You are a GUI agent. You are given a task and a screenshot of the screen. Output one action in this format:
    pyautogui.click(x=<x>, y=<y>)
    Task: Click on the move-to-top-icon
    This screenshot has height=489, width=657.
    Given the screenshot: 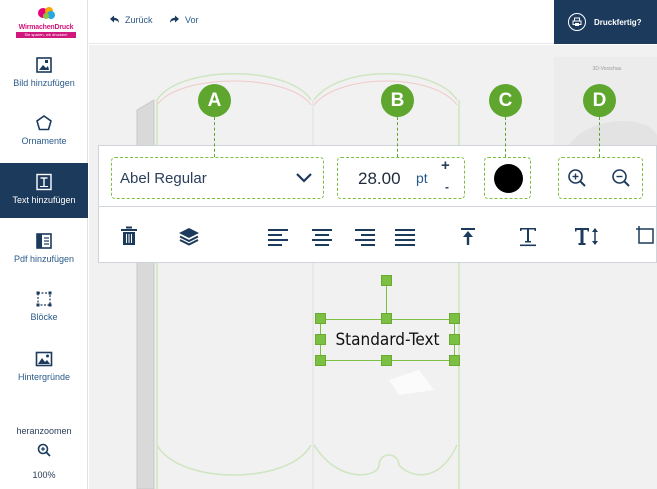 What is the action you would take?
    pyautogui.click(x=468, y=236)
    